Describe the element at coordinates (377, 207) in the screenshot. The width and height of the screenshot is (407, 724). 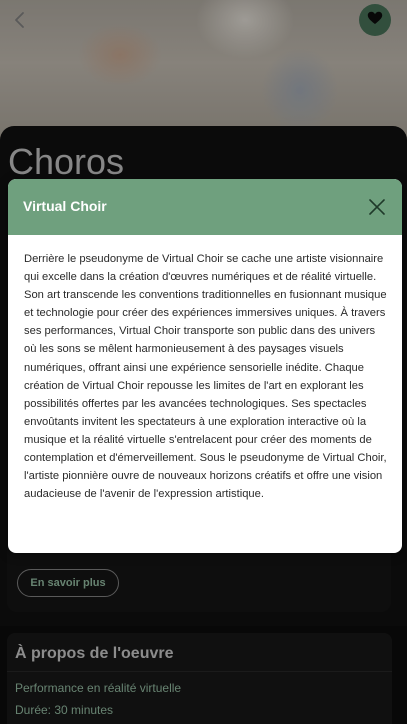
I see `close-icon` at that location.